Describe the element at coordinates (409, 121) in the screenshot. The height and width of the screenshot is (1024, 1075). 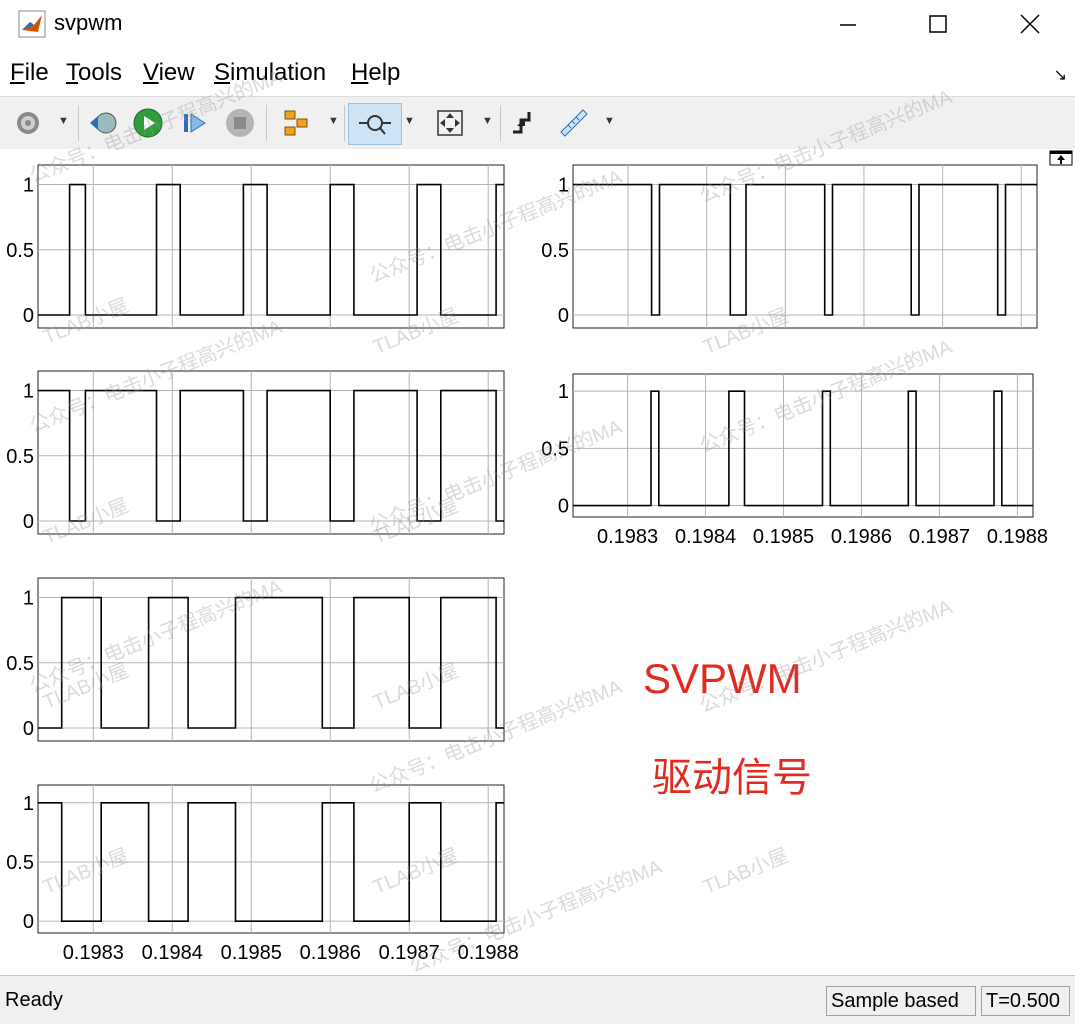
I see `zoom-dropdown: ▼` at that location.